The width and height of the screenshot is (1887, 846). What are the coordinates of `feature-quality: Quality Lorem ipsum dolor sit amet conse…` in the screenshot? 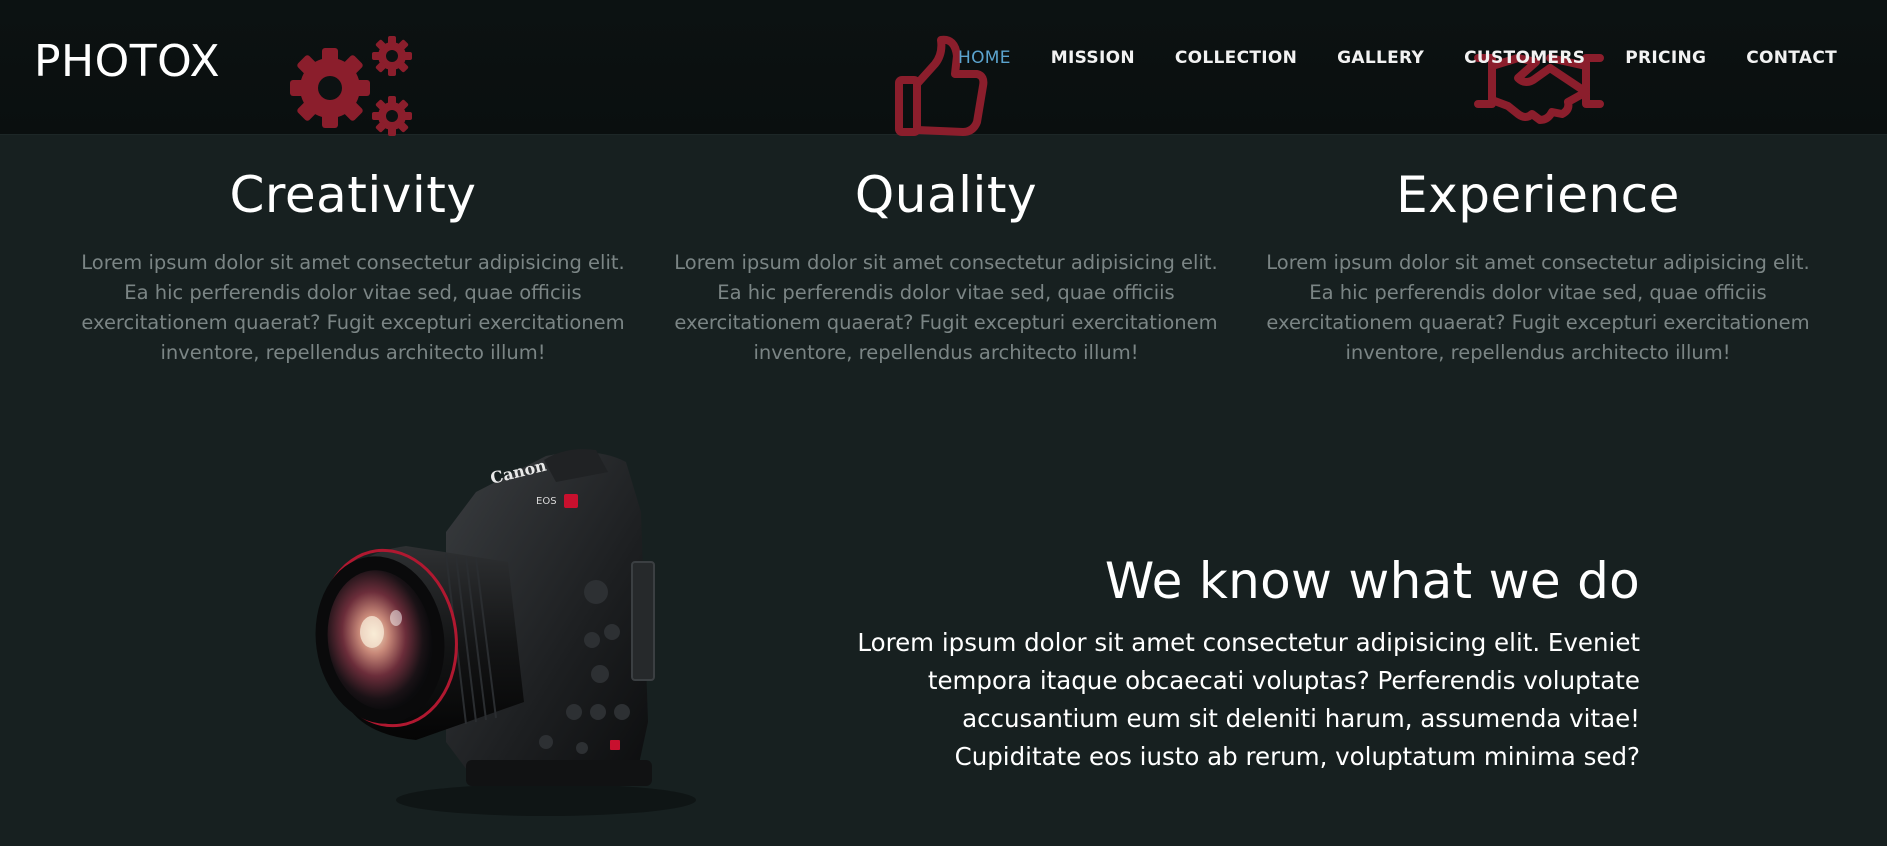 It's located at (946, 267).